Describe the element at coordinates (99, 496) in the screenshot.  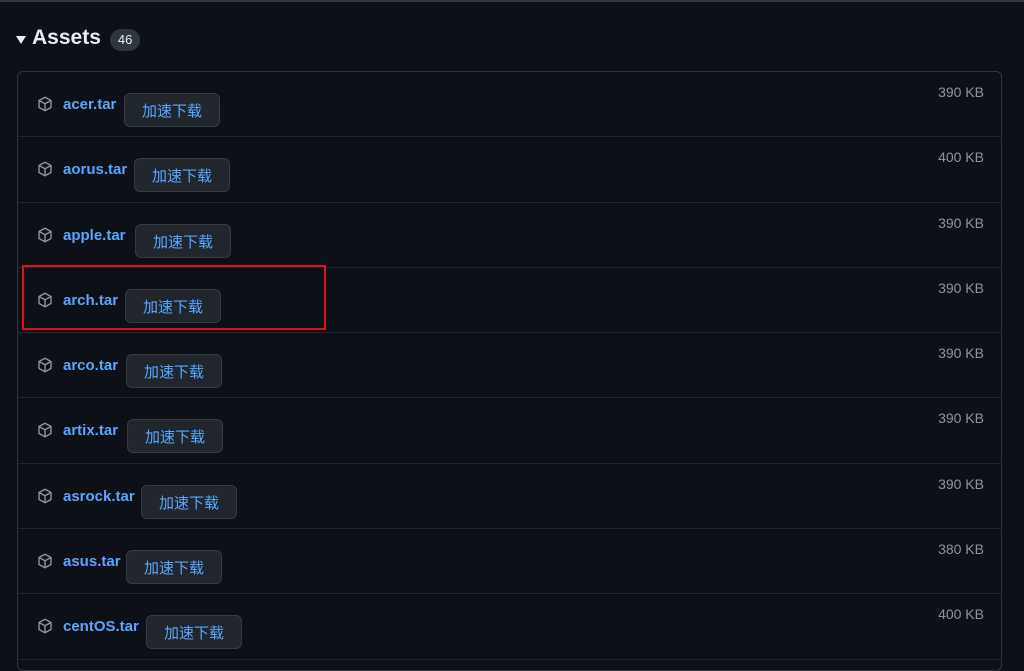
I see `asset-link: asrock.tar` at that location.